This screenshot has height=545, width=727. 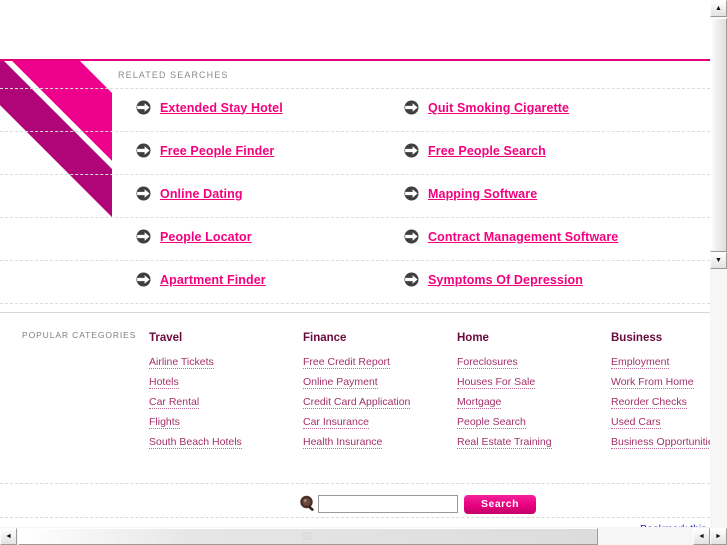 What do you see at coordinates (355, 312) in the screenshot?
I see `categories-divider` at bounding box center [355, 312].